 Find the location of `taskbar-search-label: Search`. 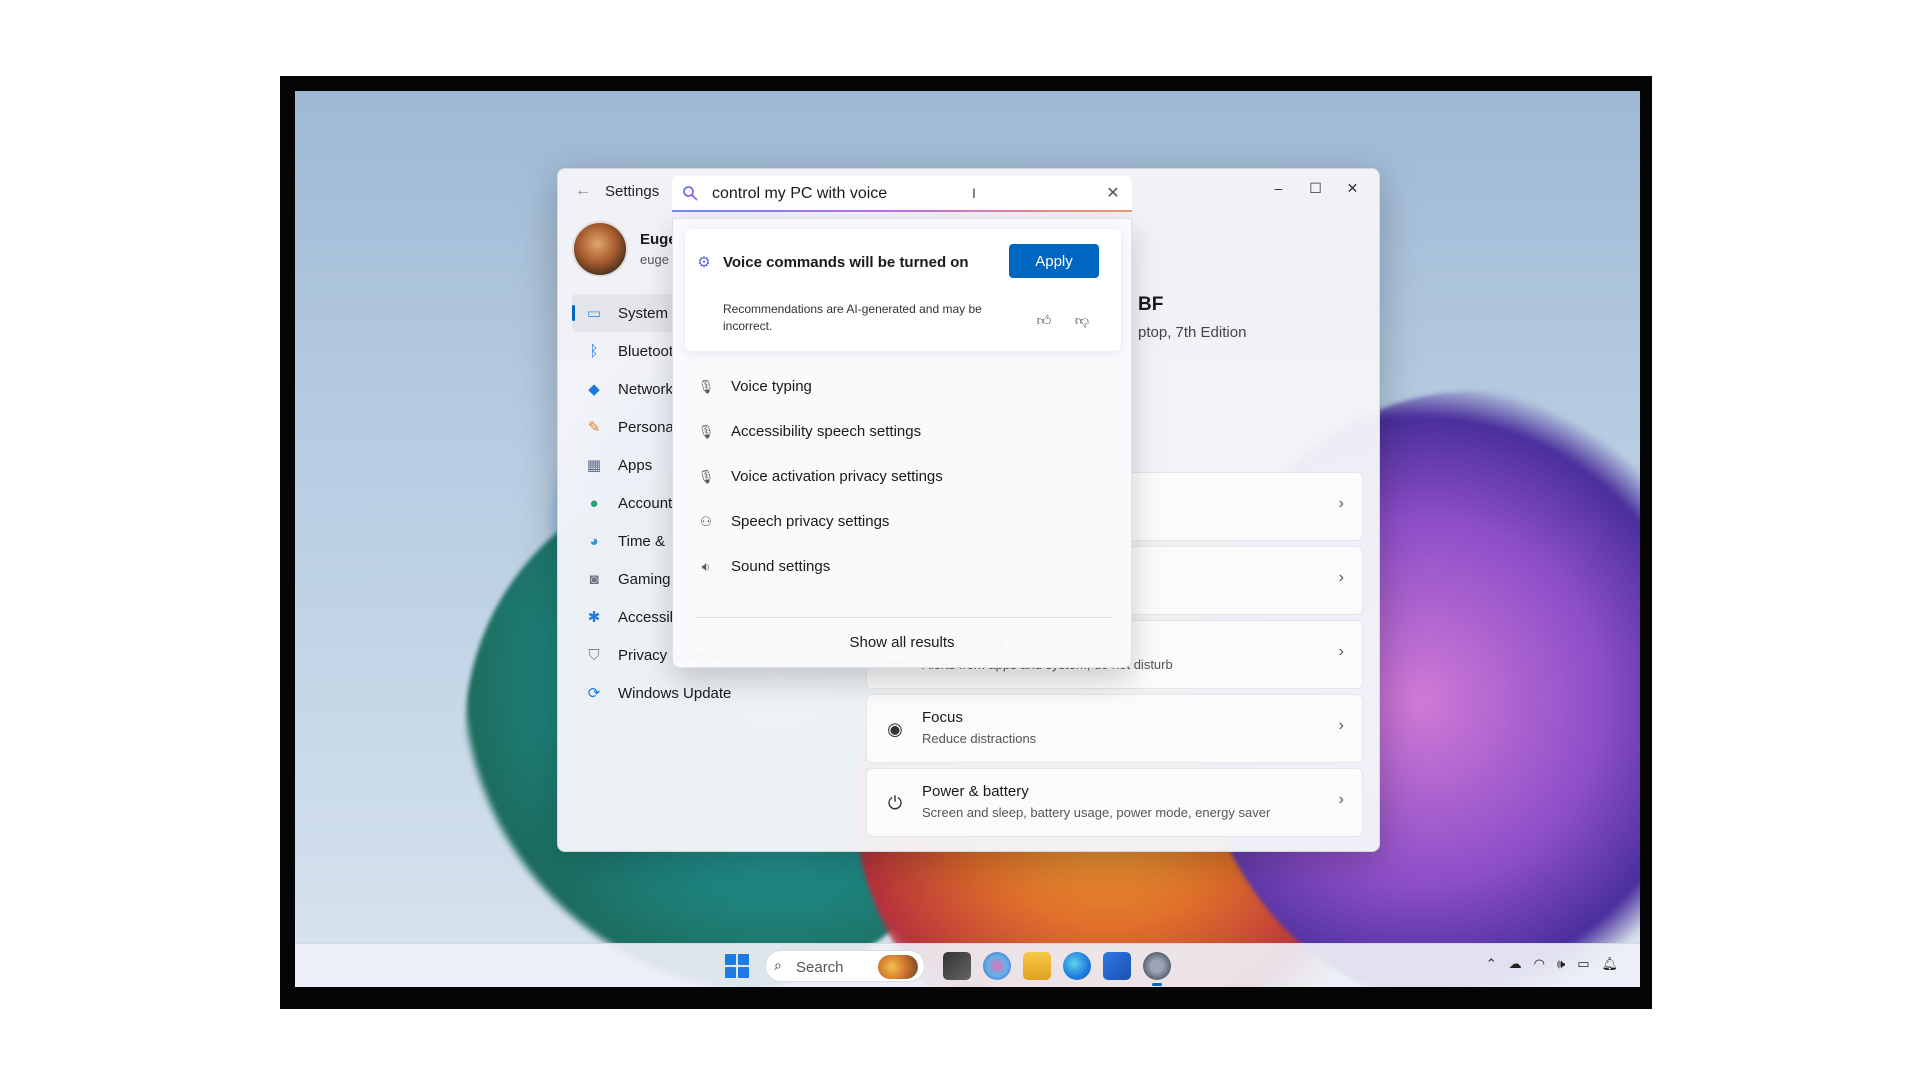

taskbar-search-label: Search is located at coordinates (820, 967).